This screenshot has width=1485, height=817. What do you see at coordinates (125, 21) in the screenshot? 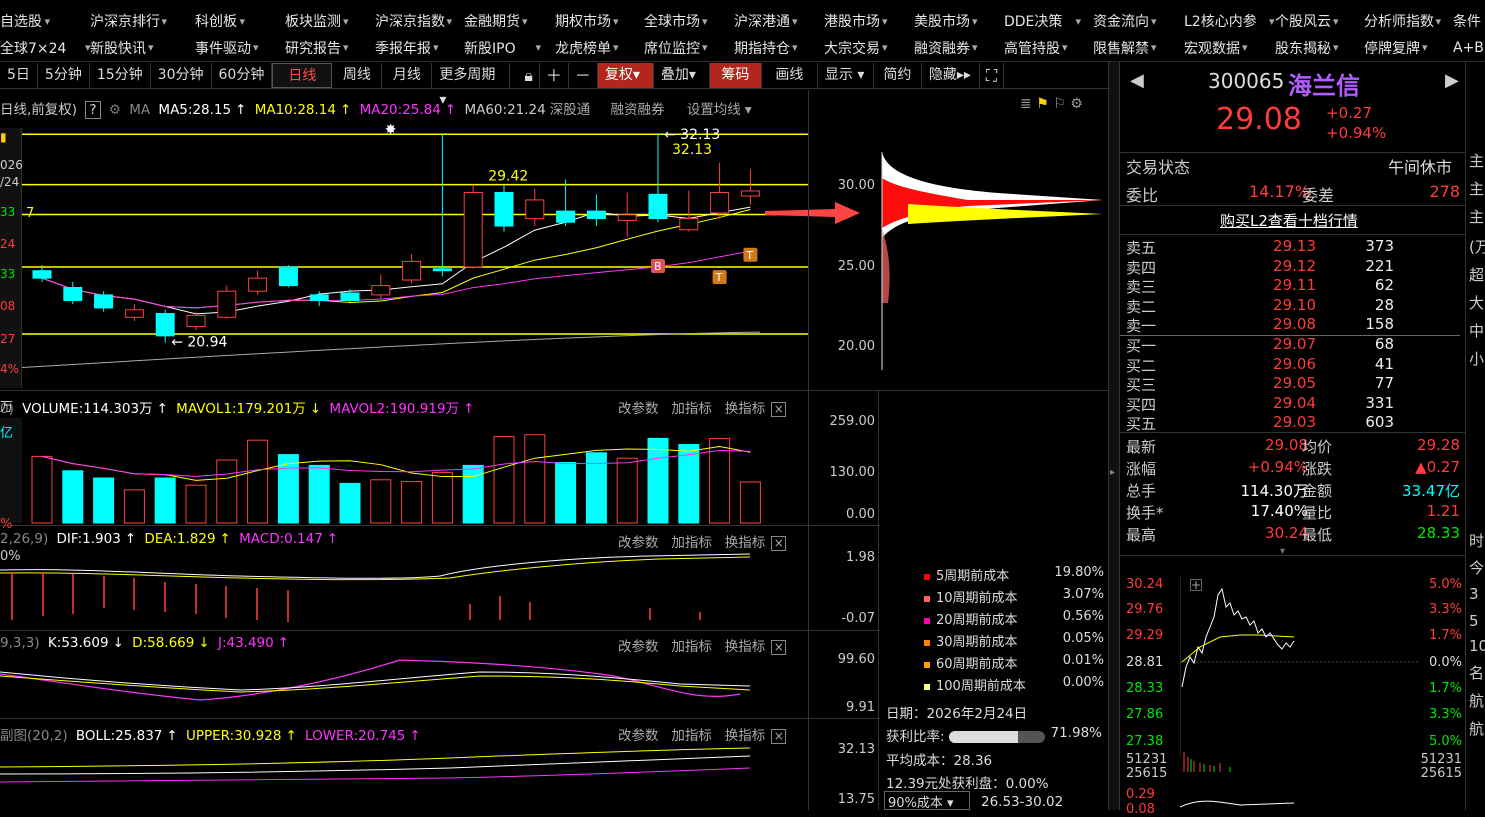
I see `menu1-item: 沪深京排行` at bounding box center [125, 21].